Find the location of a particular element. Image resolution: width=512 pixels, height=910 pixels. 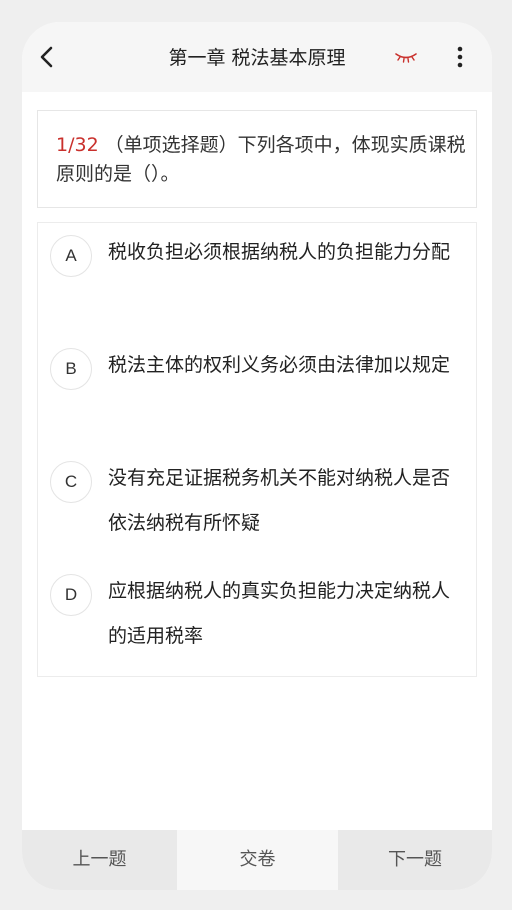

option-letter: C is located at coordinates (71, 482).